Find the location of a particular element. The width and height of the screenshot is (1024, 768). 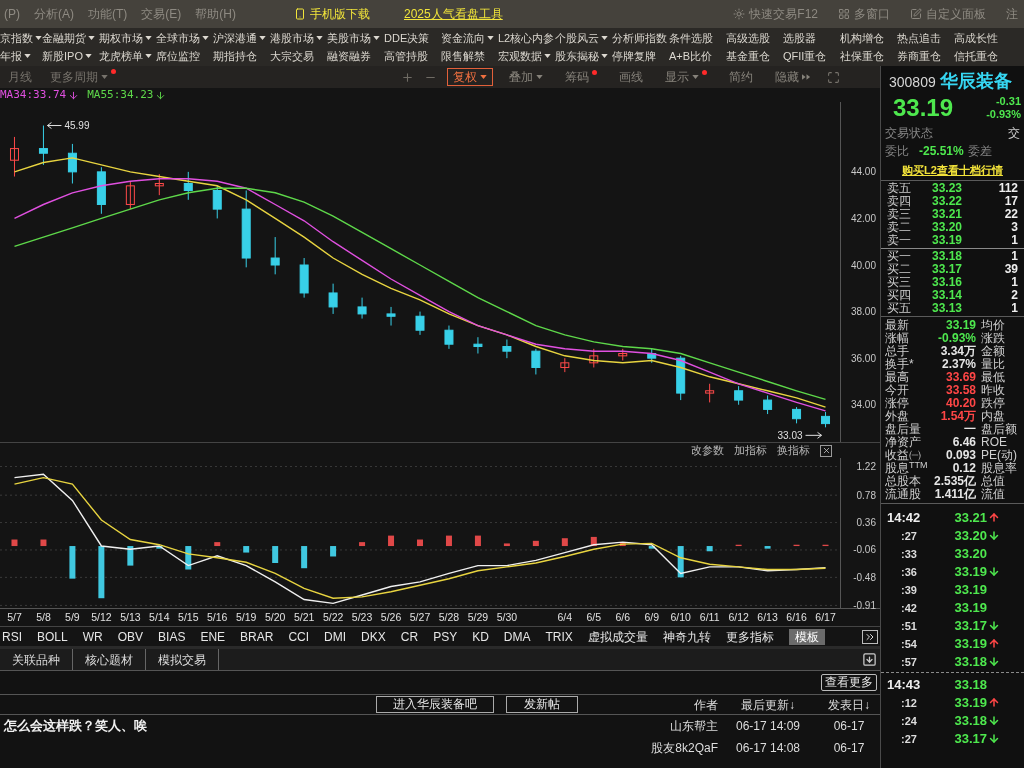

indicator-axis-label: -0.48 is located at coordinates (864, 577).